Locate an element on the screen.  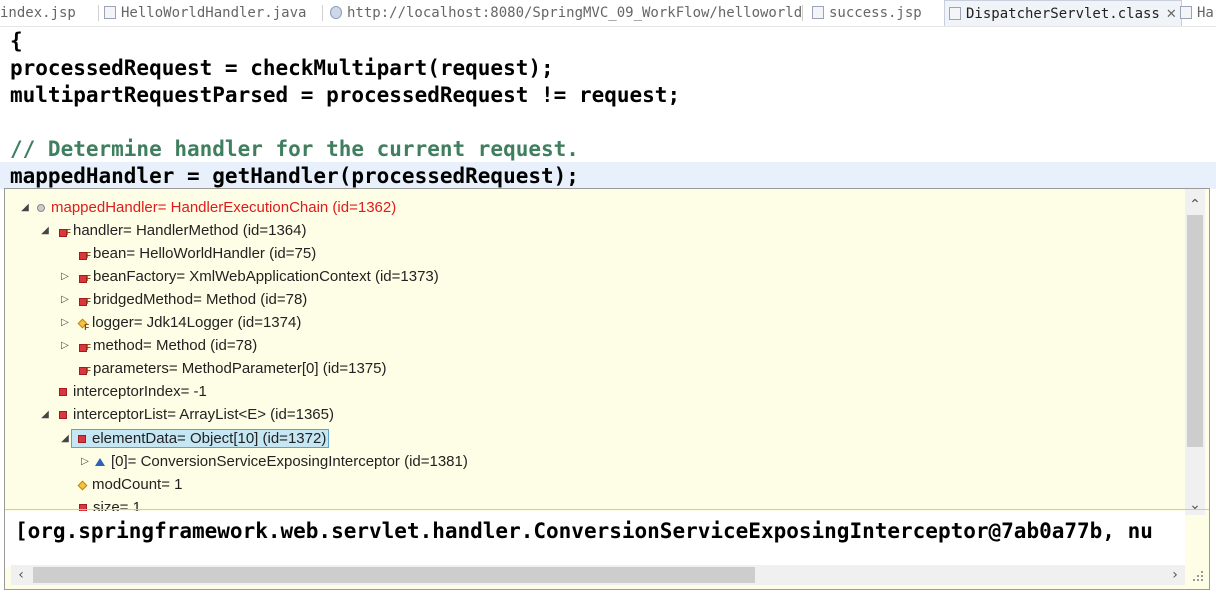
scroll-down-arrow-icon: ⌄ is located at coordinates (1195, 505).